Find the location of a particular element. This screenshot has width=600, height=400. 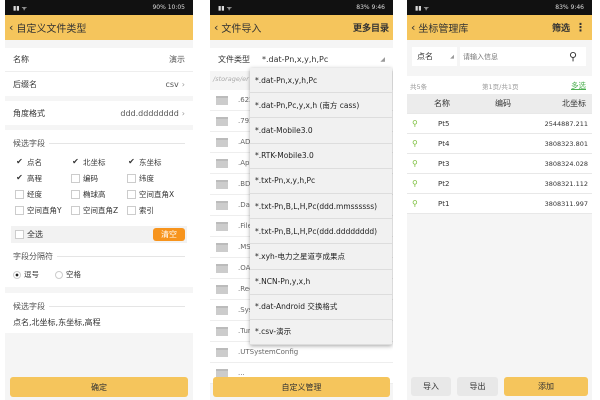

field-label: 椭球高 is located at coordinates (94, 194).